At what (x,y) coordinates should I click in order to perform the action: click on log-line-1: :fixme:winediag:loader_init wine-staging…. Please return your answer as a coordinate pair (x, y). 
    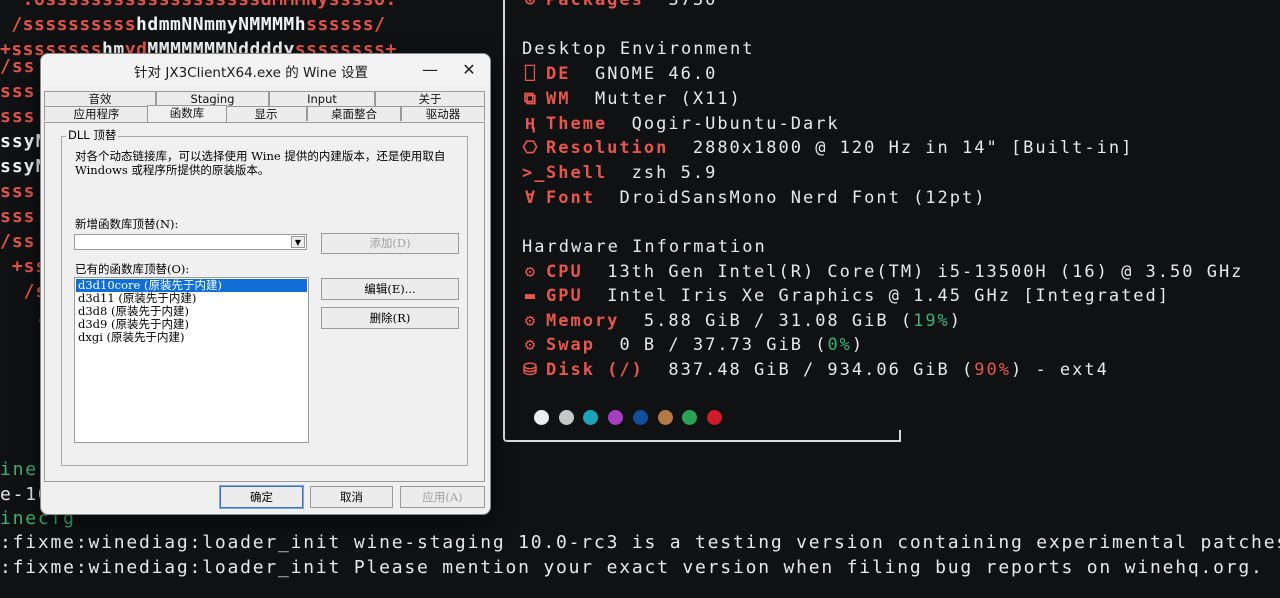
    Looking at the image, I should click on (640, 542).